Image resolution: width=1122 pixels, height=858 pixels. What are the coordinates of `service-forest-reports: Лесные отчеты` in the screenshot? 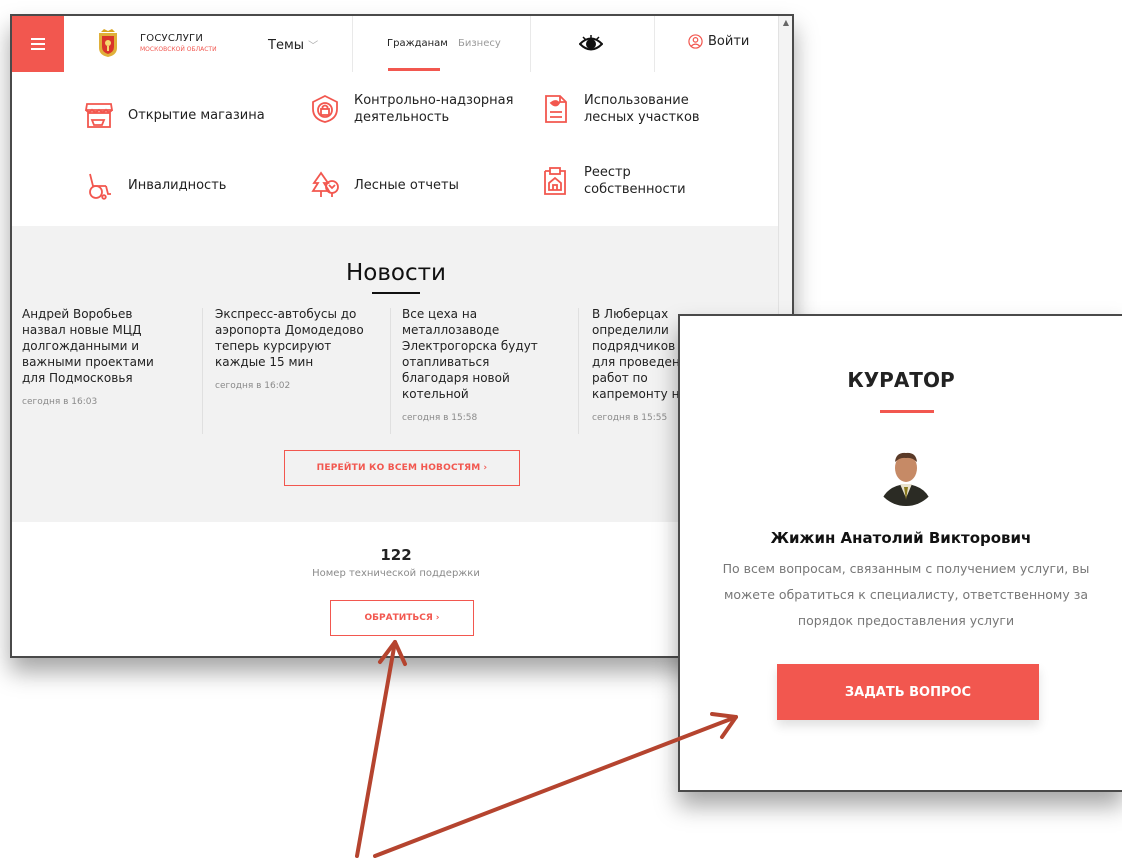 It's located at (384, 185).